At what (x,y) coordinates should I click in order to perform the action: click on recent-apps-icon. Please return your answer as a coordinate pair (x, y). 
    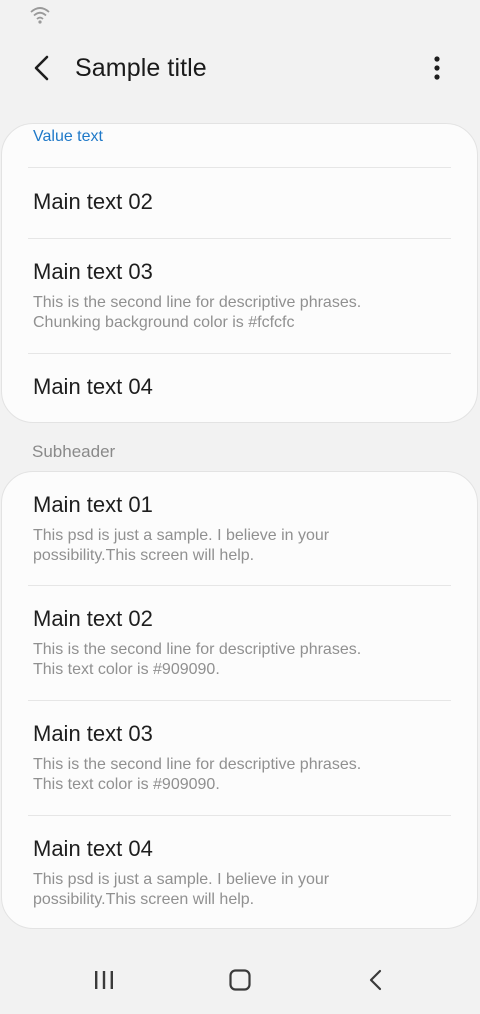
    Looking at the image, I should click on (104, 982).